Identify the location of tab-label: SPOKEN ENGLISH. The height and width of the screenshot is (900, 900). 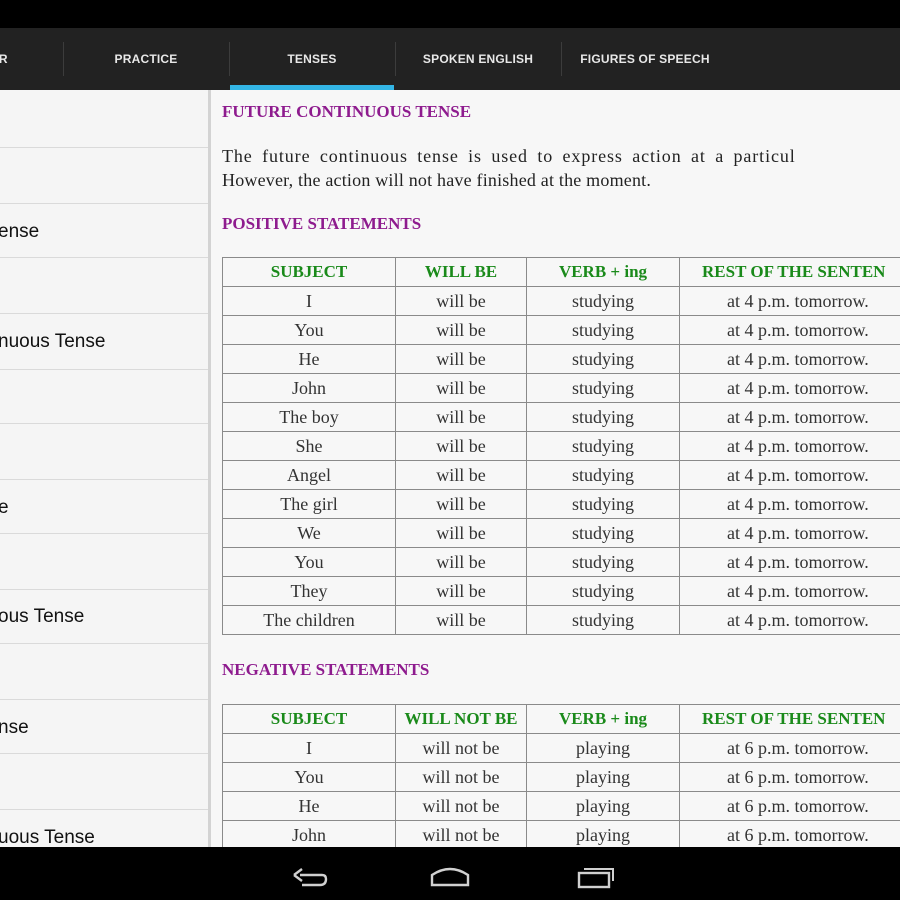
(478, 59).